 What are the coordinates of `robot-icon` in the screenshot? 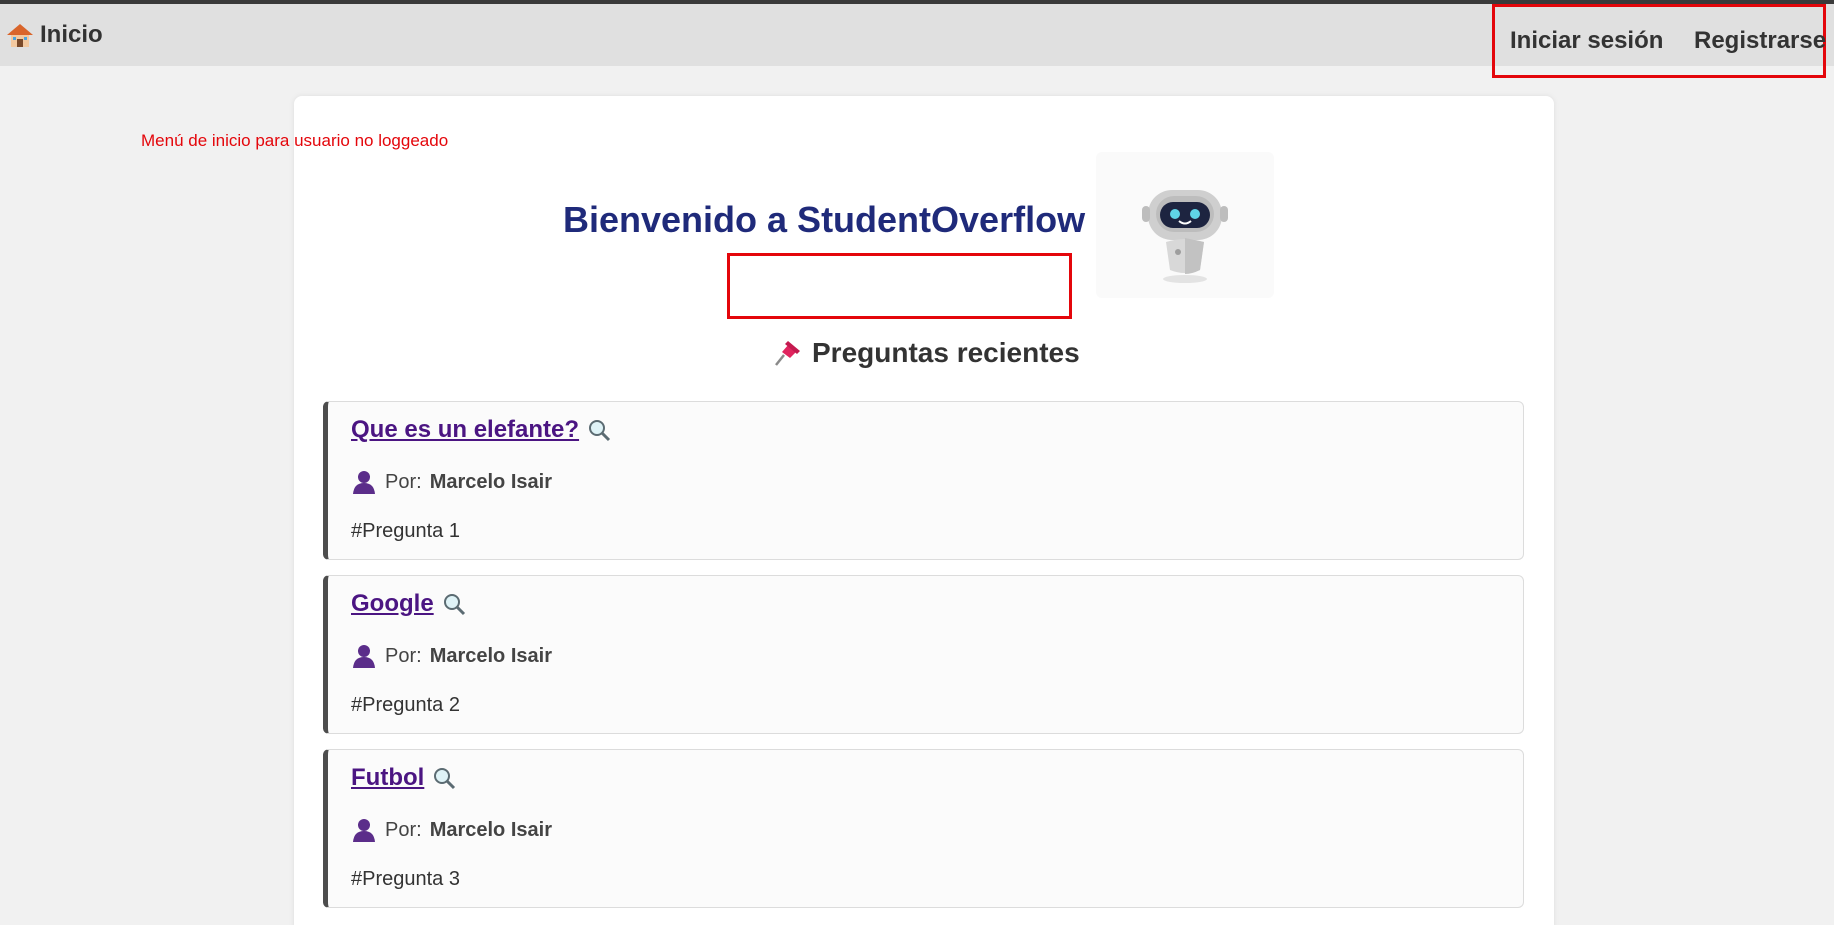 It's located at (1185, 225).